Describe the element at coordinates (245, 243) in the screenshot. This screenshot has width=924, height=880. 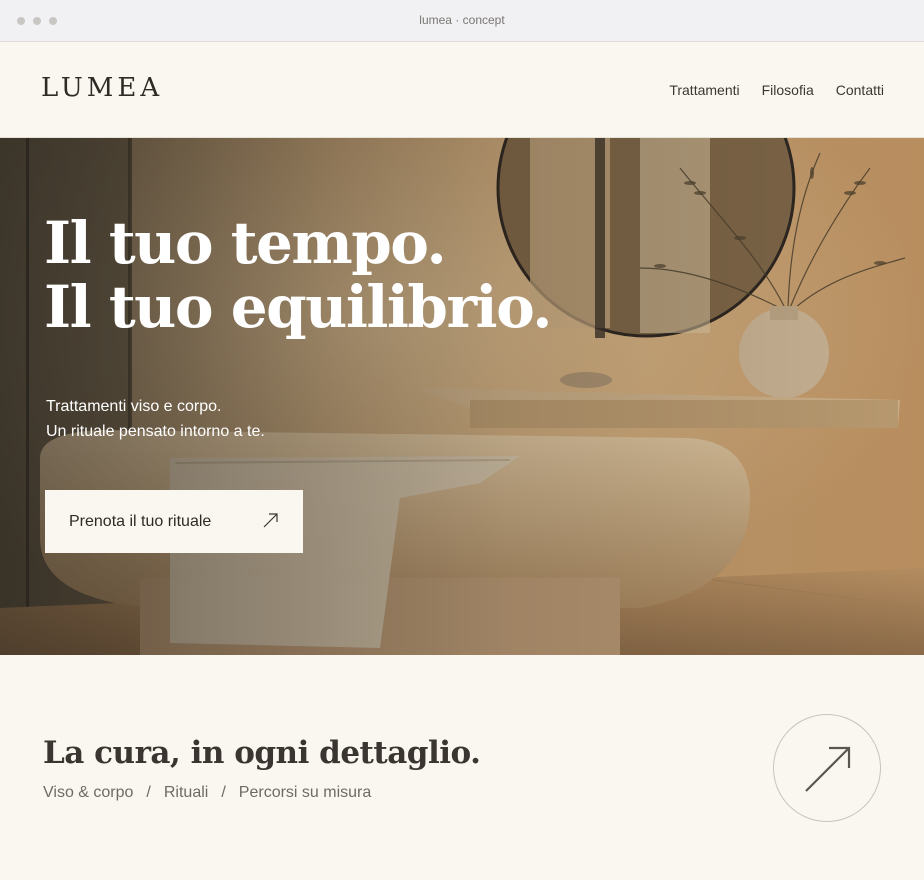
I see `hero-title-line-1: Il tuo tempo.` at that location.